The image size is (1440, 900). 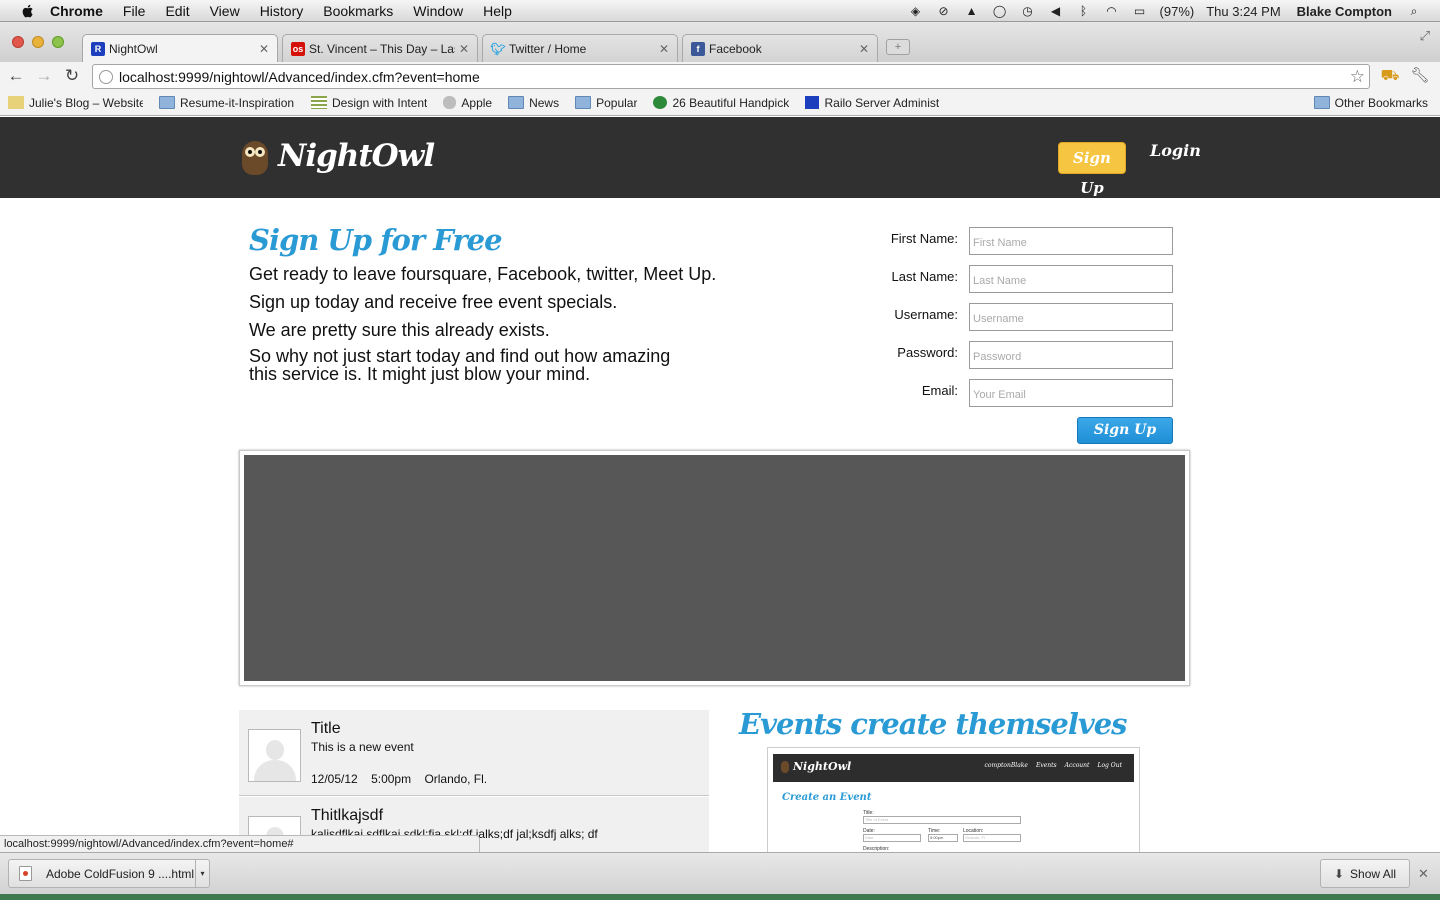 What do you see at coordinates (337, 156) in the screenshot?
I see `site-logo: NightOwl` at bounding box center [337, 156].